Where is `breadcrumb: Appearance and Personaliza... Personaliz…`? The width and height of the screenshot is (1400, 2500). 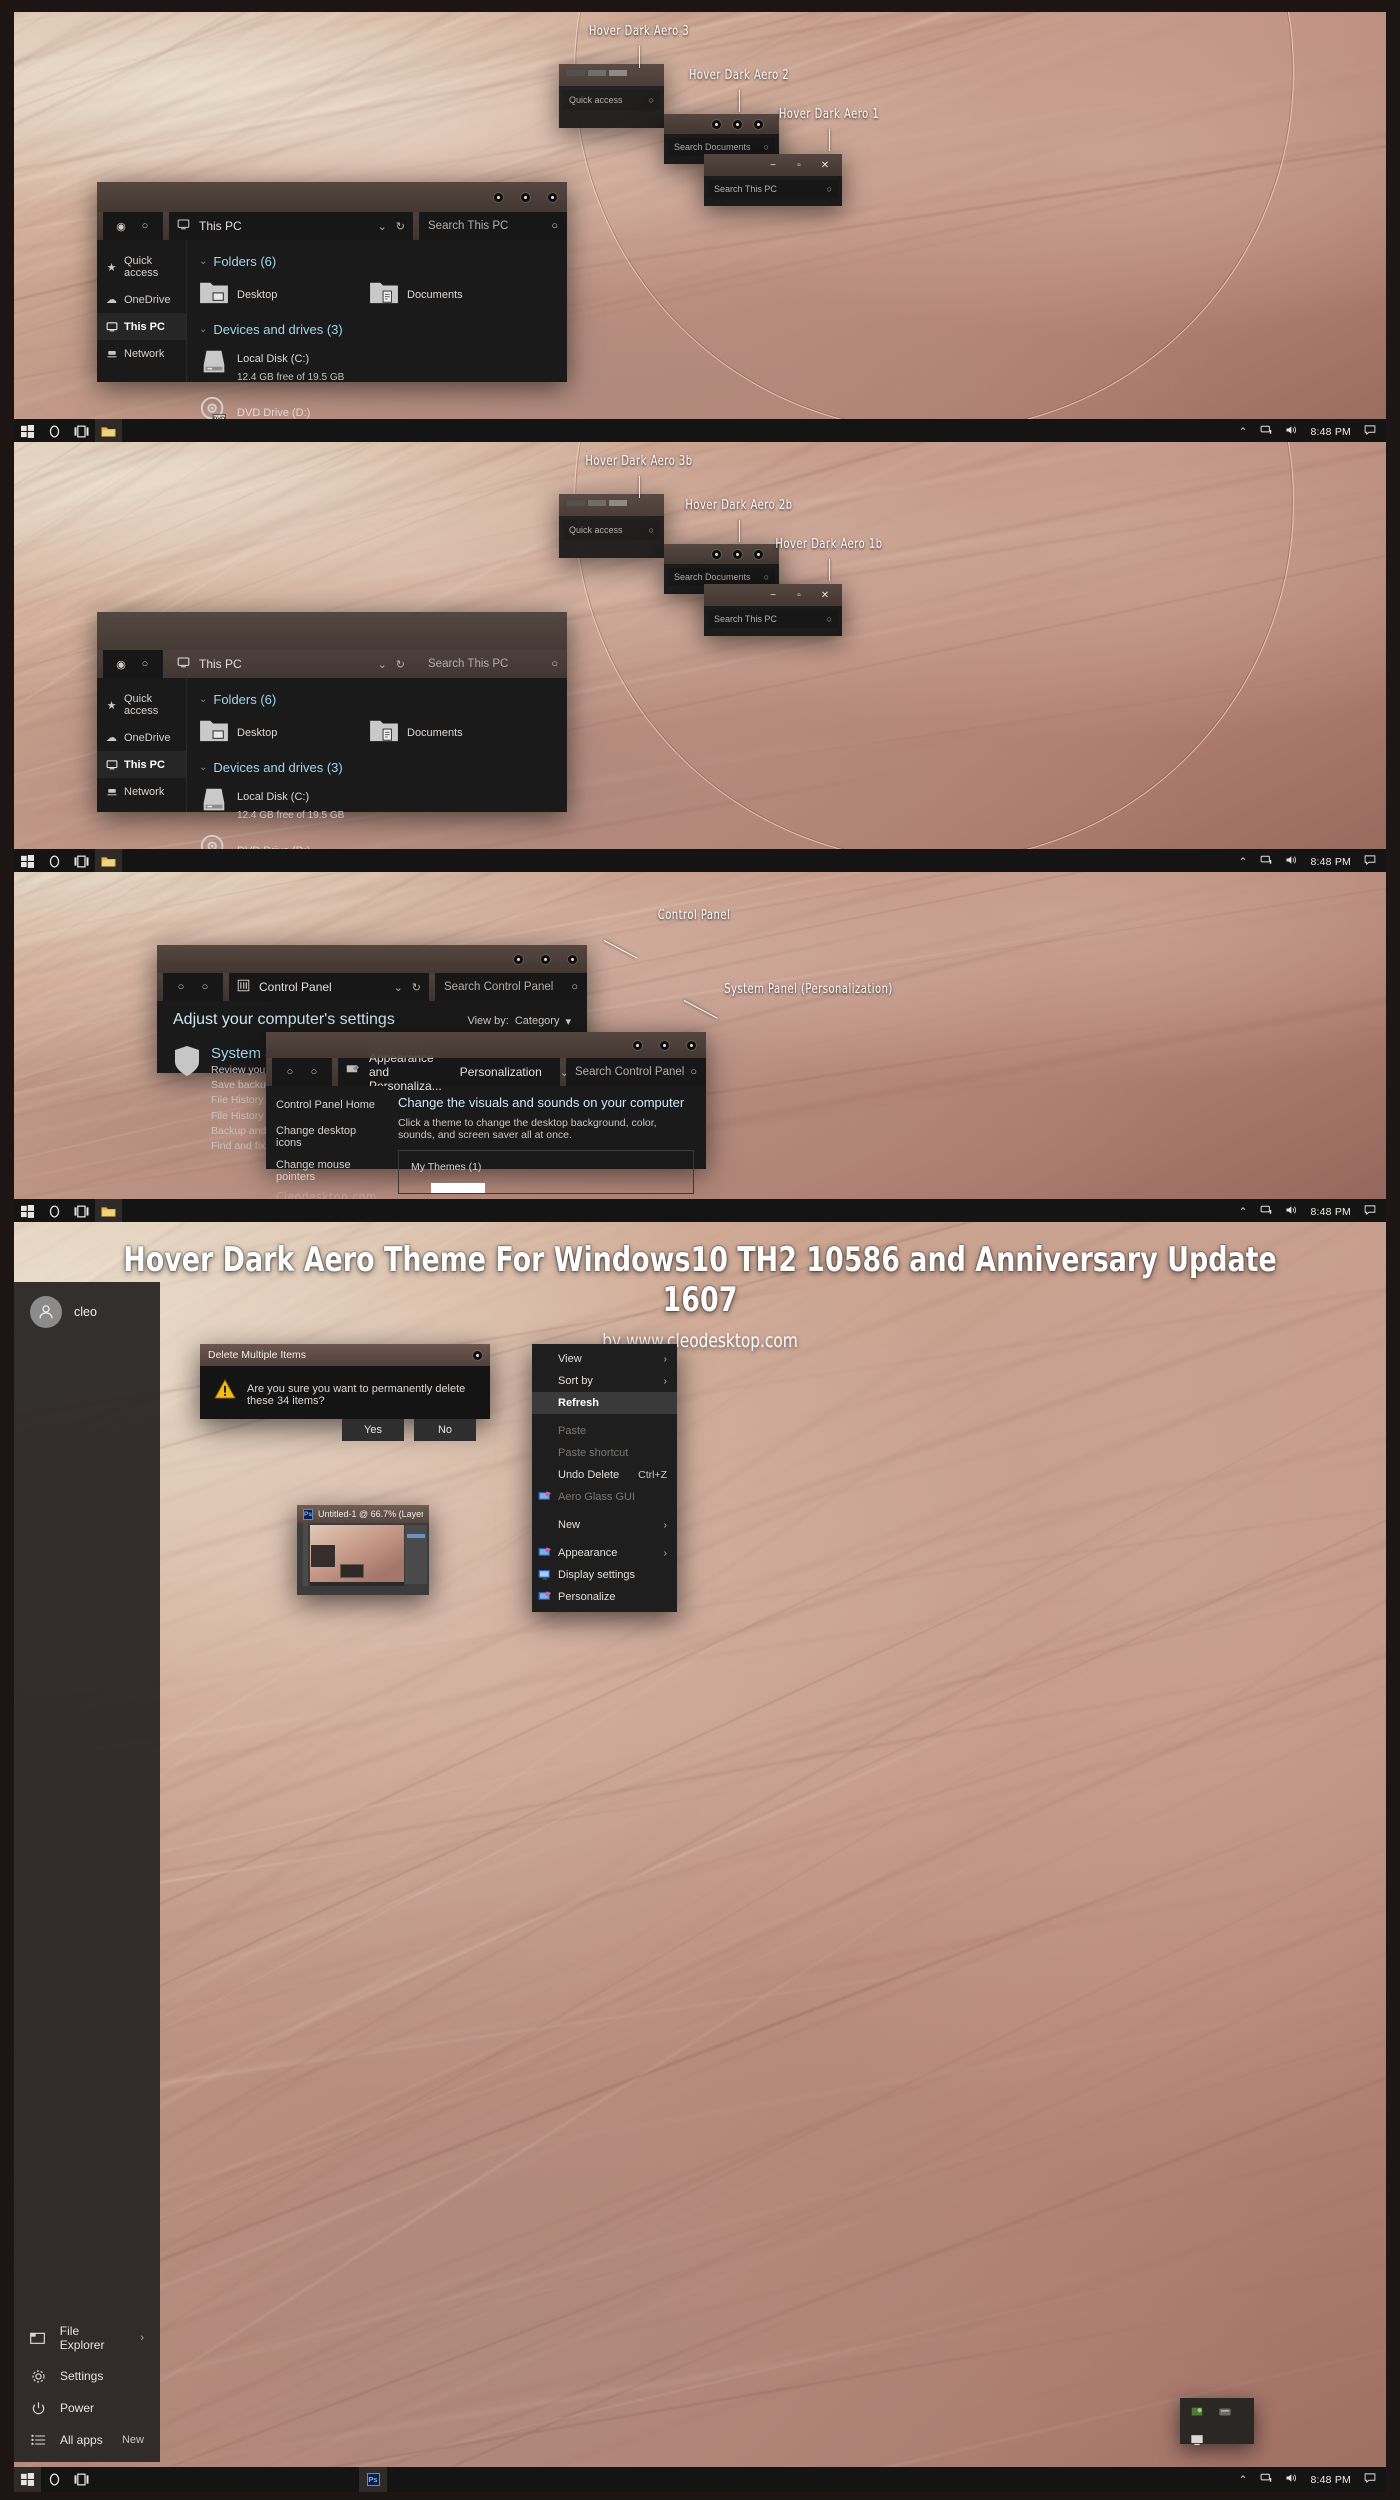
breadcrumb: Appearance and Personaliza... Personaliz… is located at coordinates (462, 1072).